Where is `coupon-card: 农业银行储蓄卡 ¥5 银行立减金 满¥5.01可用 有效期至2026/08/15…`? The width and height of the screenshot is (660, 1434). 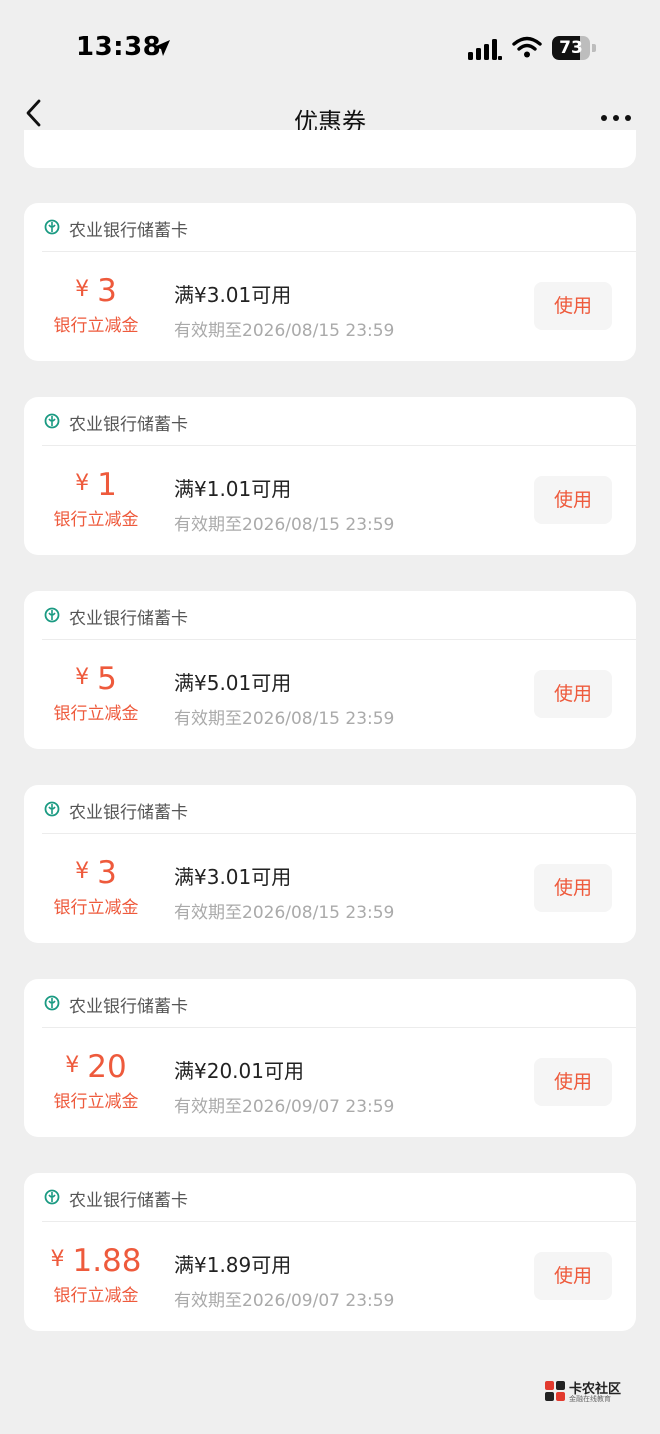
coupon-card: 农业银行储蓄卡 ¥5 银行立减金 满¥5.01可用 有效期至2026/08/15… is located at coordinates (330, 670).